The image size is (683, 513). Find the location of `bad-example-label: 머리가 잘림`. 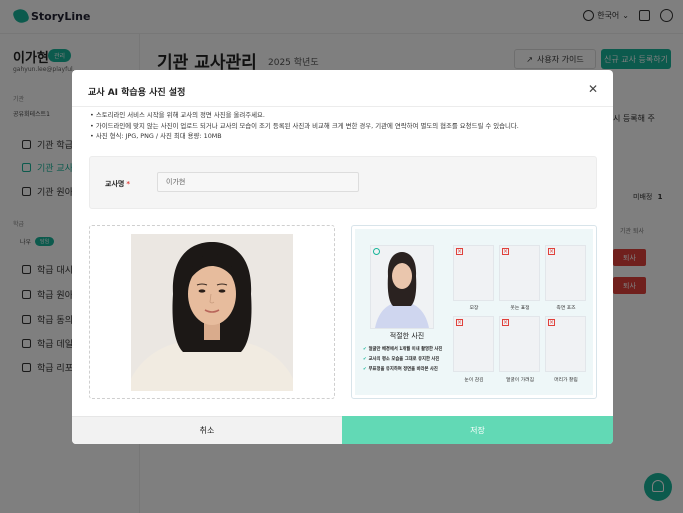

bad-example-label: 머리가 잘림 is located at coordinates (566, 380).